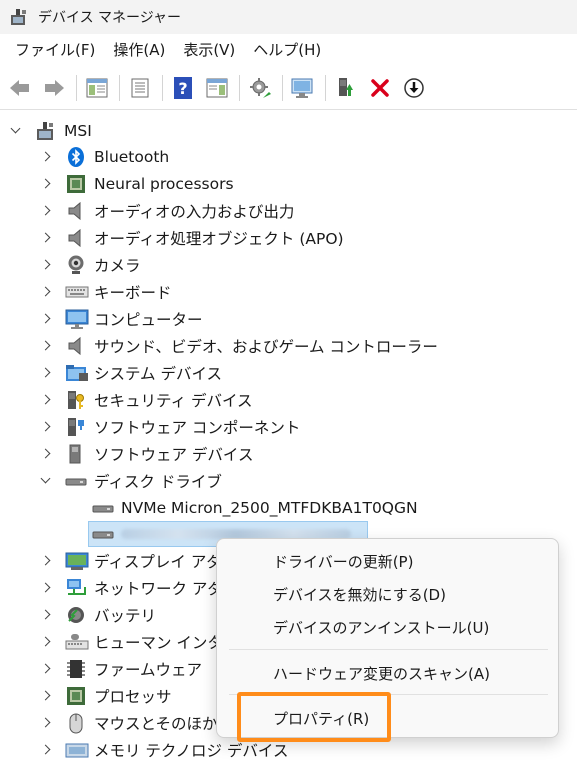 The width and height of the screenshot is (577, 761). Describe the element at coordinates (110, 18) in the screenshot. I see `window-title: デバイス マネージャー` at that location.